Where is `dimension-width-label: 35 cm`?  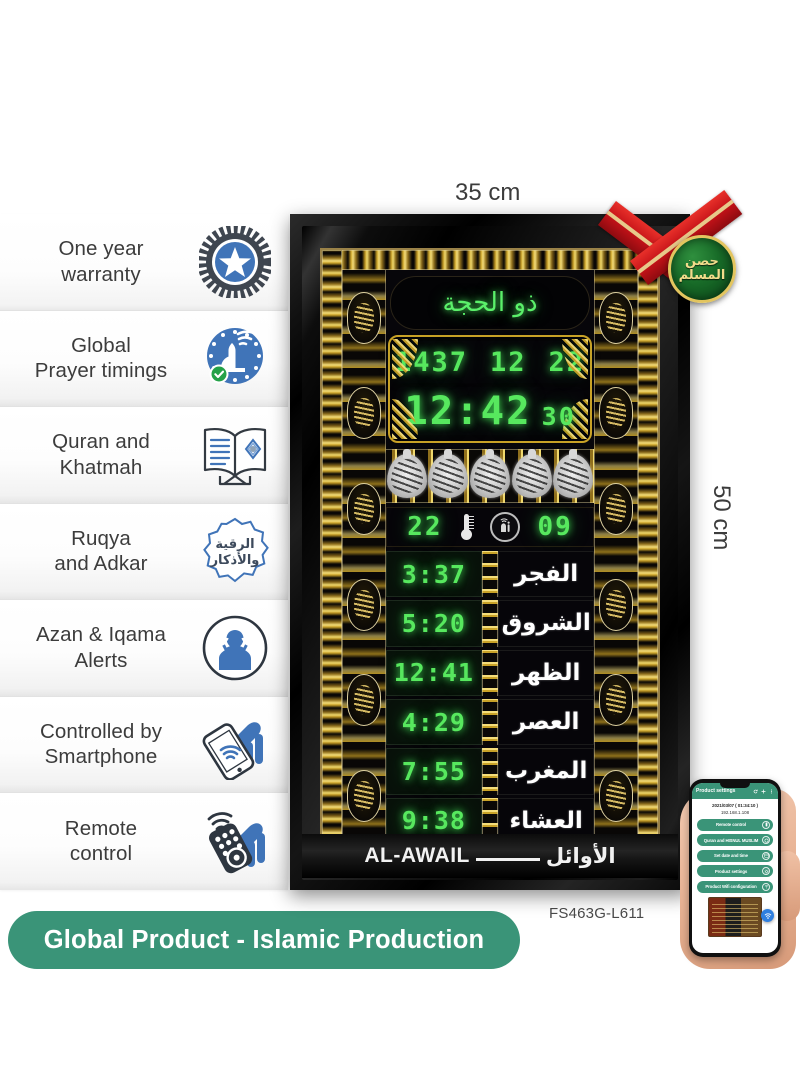 dimension-width-label: 35 cm is located at coordinates (488, 192).